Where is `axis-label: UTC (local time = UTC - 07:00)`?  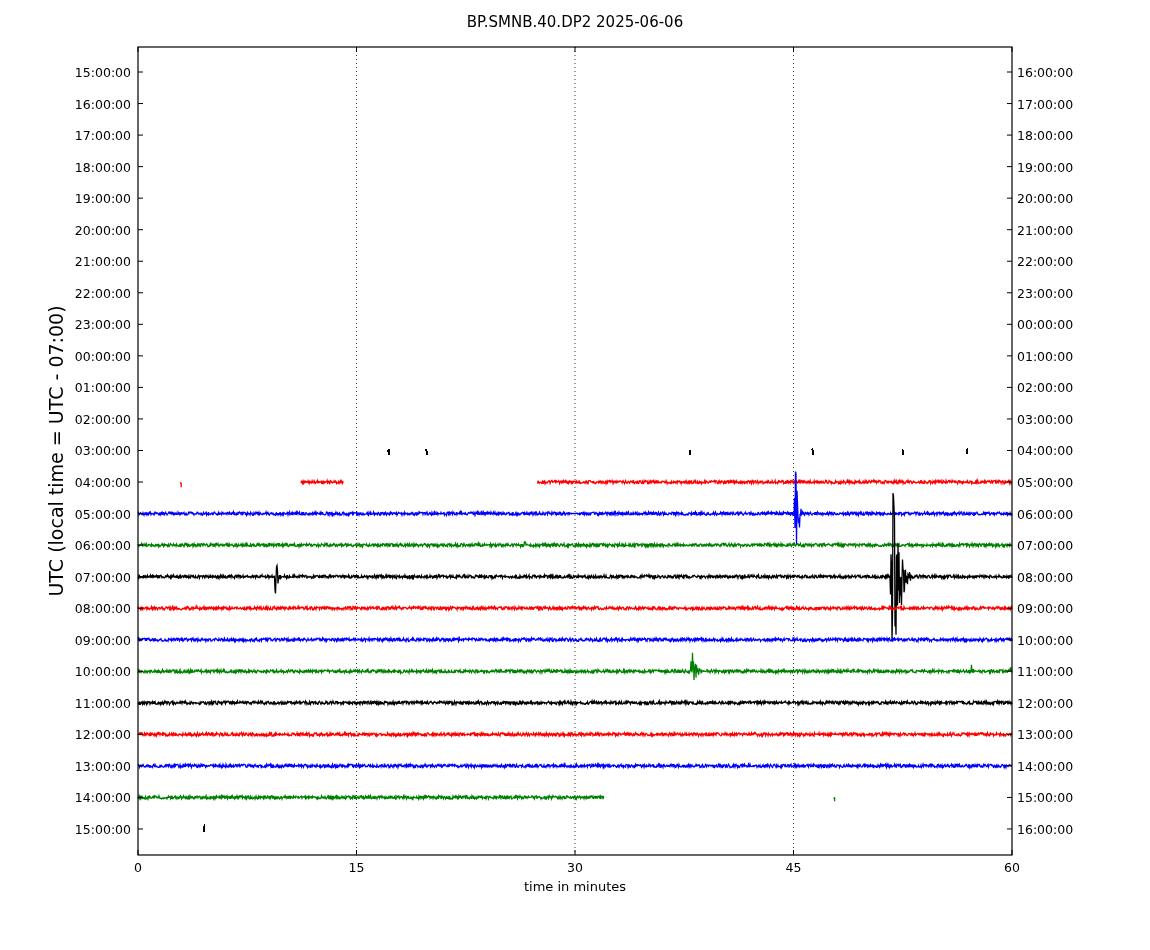
axis-label: UTC (local time = UTC - 07:00) is located at coordinates (56, 451).